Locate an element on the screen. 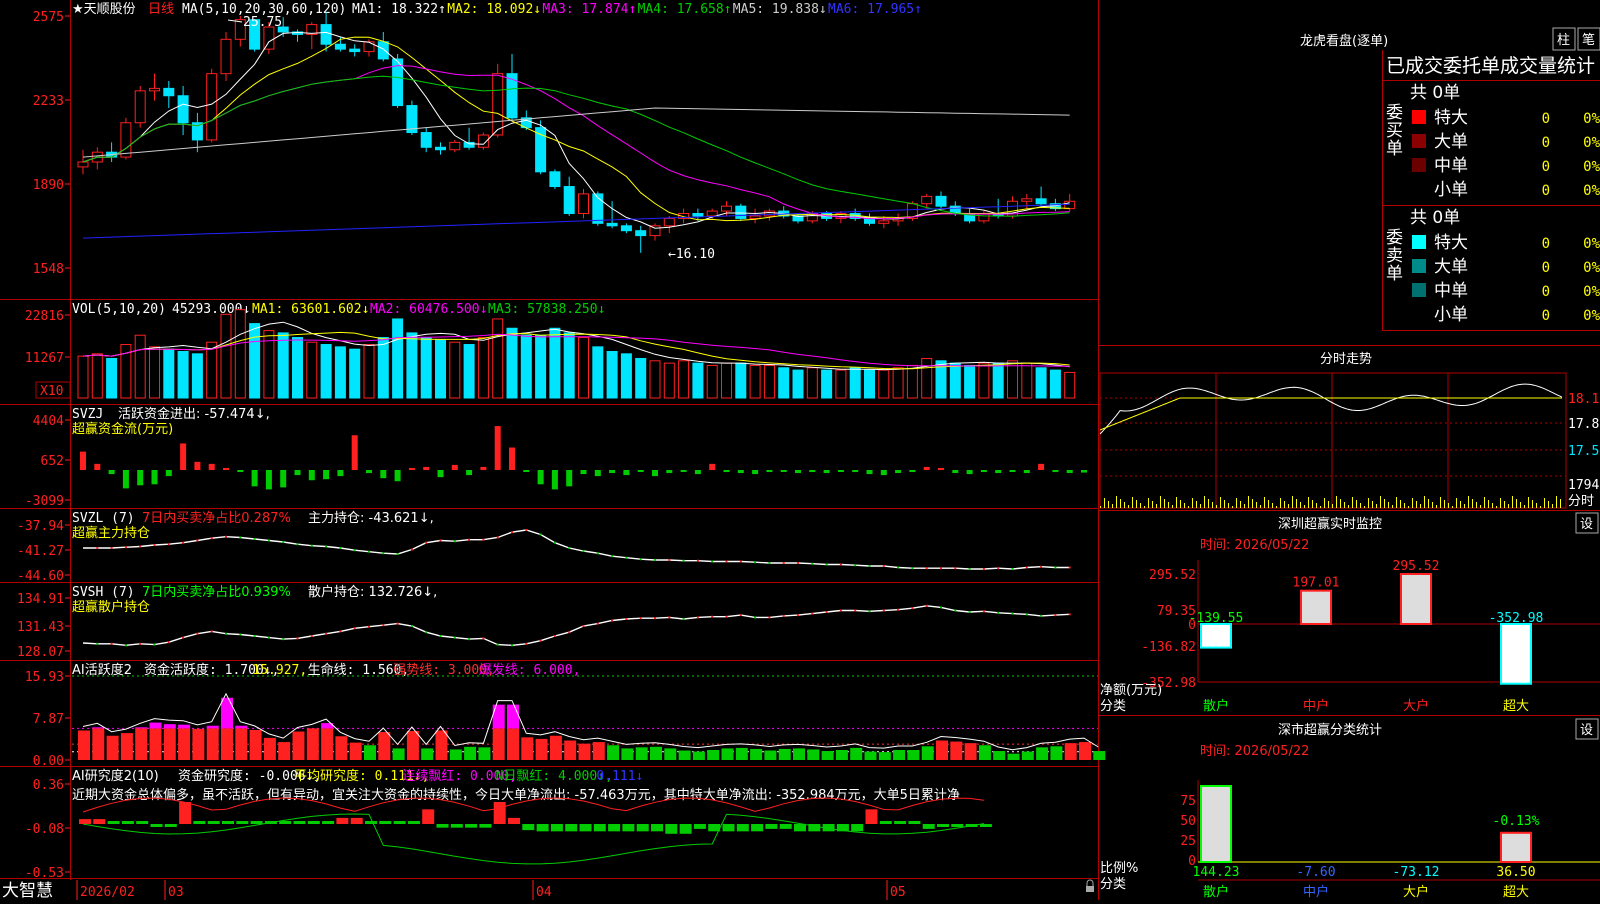 The width and height of the screenshot is (1600, 904). ai-research-y-axis: 0.36 -0.08 -0.53 is located at coordinates (47, 829).